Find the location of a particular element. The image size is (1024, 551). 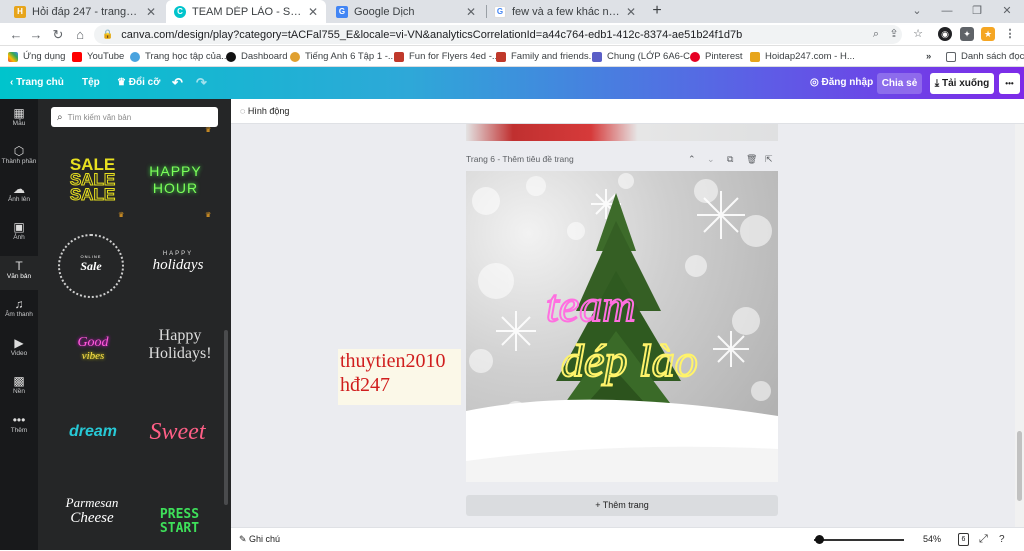

back-arrow-icon: ← is located at coordinates (16, 35).